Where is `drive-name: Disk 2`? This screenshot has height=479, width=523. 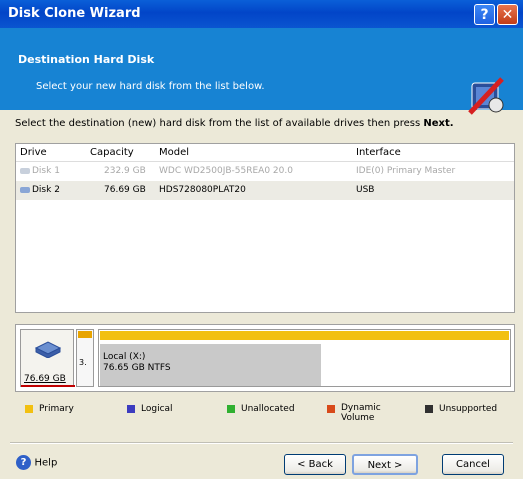 drive-name: Disk 2 is located at coordinates (46, 190).